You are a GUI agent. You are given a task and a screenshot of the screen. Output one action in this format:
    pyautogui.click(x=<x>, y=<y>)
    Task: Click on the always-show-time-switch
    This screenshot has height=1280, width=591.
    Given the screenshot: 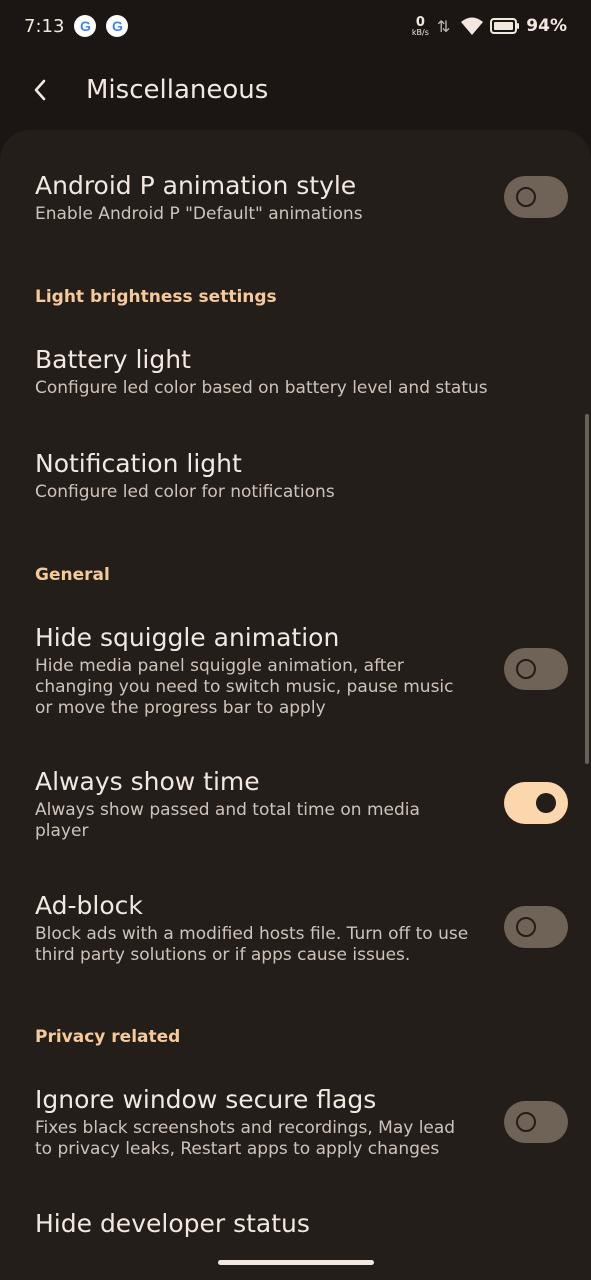 What is the action you would take?
    pyautogui.click(x=536, y=803)
    